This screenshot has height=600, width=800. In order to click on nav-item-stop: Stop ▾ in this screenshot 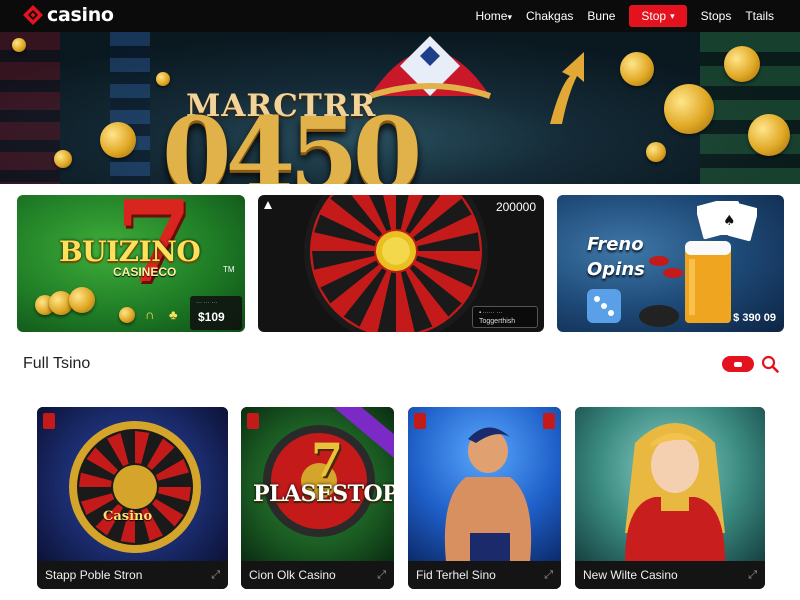, I will do `click(658, 16)`.